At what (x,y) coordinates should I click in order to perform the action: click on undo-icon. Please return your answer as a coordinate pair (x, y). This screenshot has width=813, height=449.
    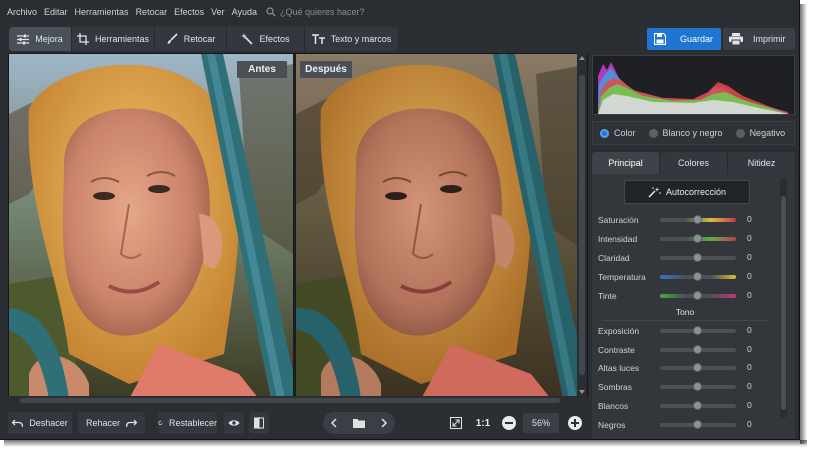
    Looking at the image, I should click on (18, 423).